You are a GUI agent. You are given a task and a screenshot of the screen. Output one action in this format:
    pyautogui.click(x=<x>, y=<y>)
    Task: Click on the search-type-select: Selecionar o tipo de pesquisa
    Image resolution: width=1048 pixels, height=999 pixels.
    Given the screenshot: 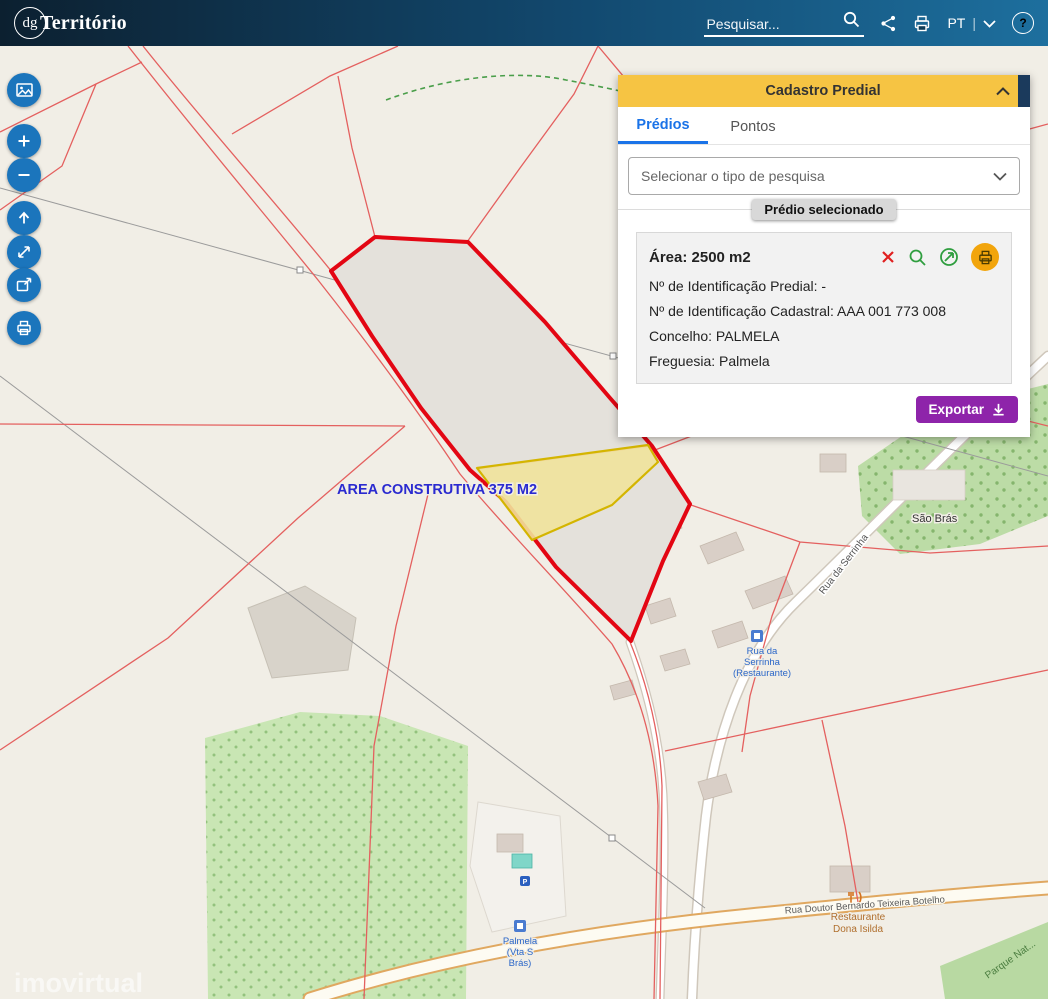 What is the action you would take?
    pyautogui.click(x=824, y=176)
    